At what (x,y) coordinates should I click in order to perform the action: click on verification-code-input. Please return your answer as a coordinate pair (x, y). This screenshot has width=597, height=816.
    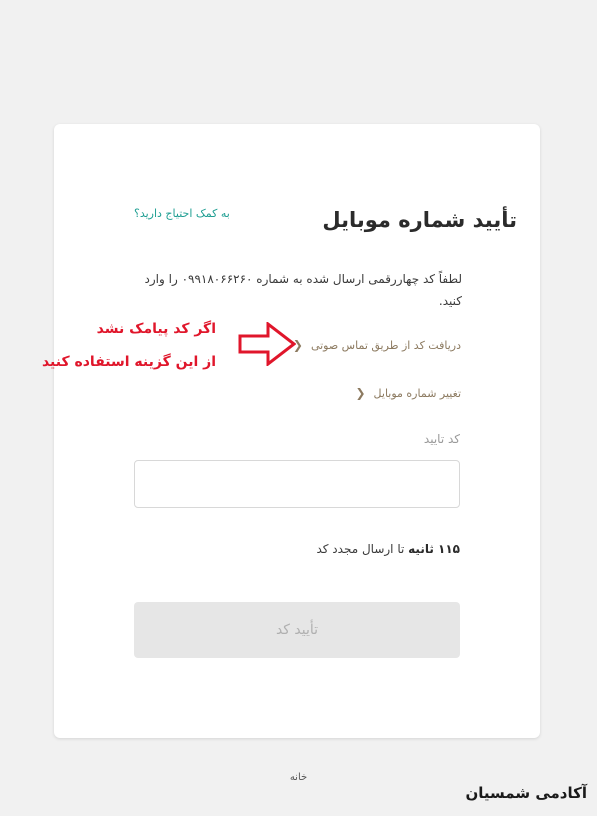
    Looking at the image, I should click on (297, 484).